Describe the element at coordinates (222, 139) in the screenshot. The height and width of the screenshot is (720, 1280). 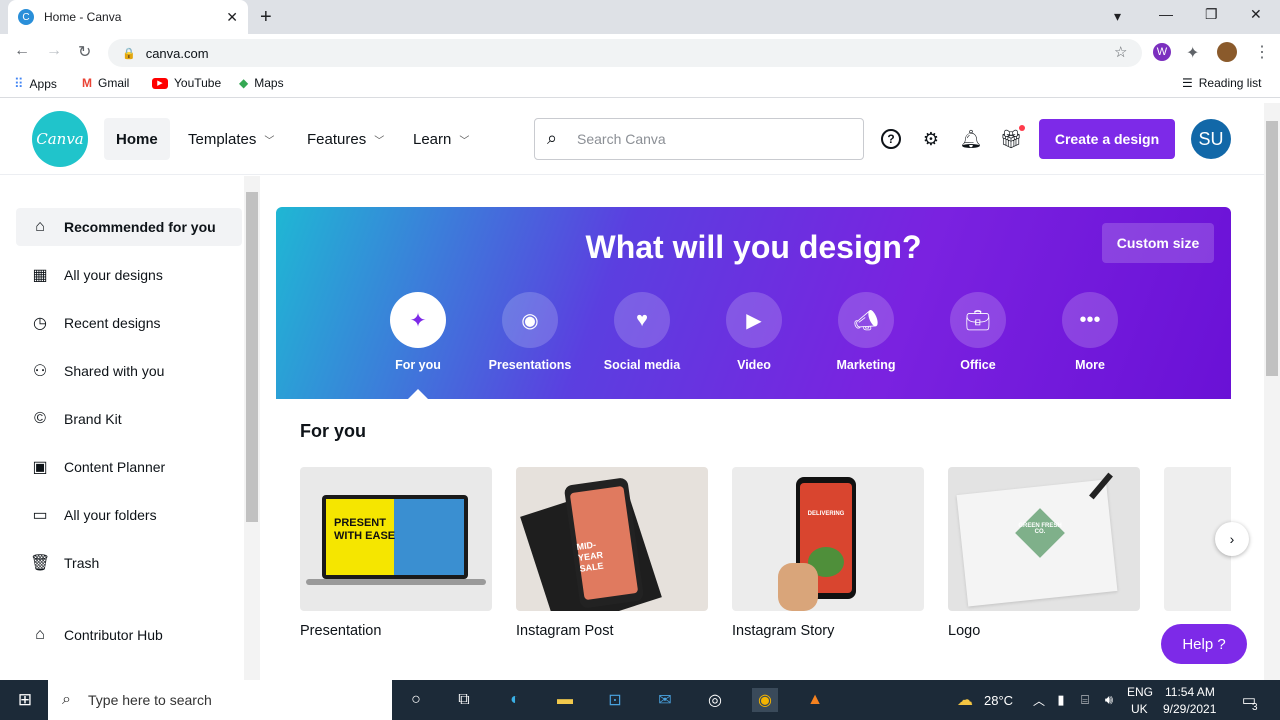
I see `nav-label: Templates` at that location.